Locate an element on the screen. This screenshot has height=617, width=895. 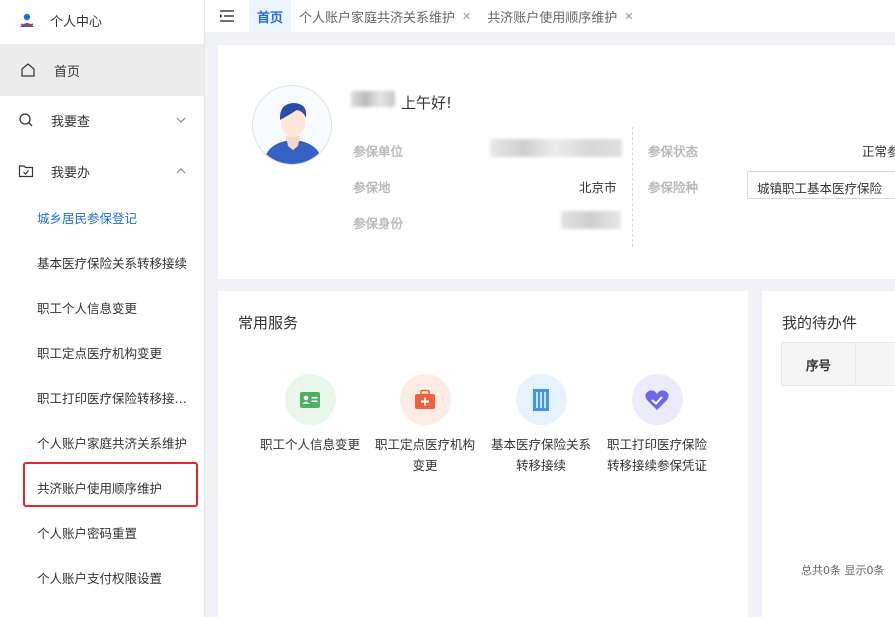
sidebar-subitem-label: 城乡居民参保登记 is located at coordinates (87, 218).